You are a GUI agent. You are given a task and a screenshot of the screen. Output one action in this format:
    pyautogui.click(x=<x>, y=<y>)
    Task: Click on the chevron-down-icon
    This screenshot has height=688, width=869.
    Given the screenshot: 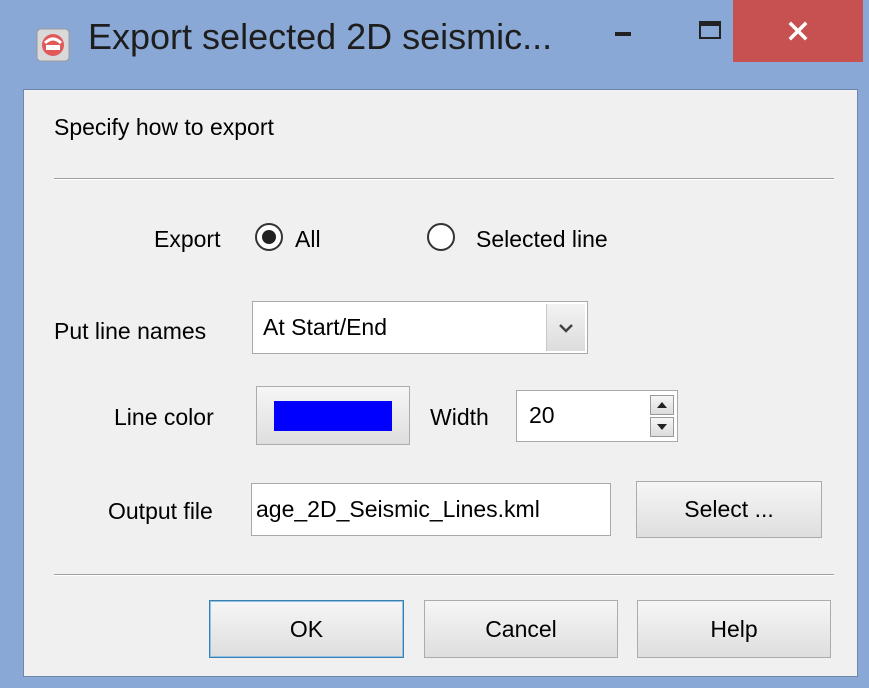 What is the action you would take?
    pyautogui.click(x=566, y=328)
    